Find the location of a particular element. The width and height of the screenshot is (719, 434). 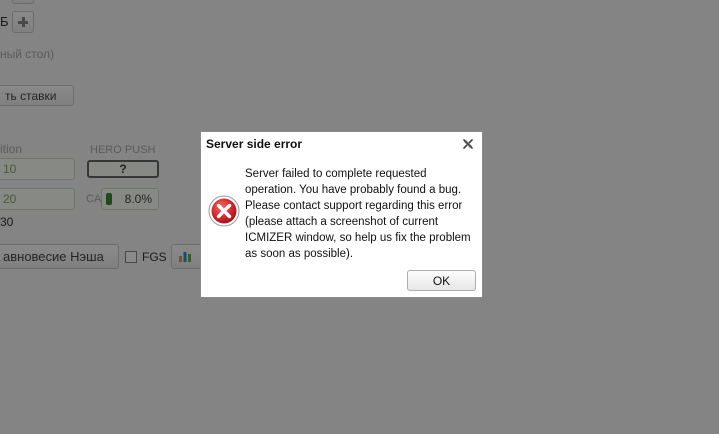

dialog-title: Server side error is located at coordinates (254, 144).